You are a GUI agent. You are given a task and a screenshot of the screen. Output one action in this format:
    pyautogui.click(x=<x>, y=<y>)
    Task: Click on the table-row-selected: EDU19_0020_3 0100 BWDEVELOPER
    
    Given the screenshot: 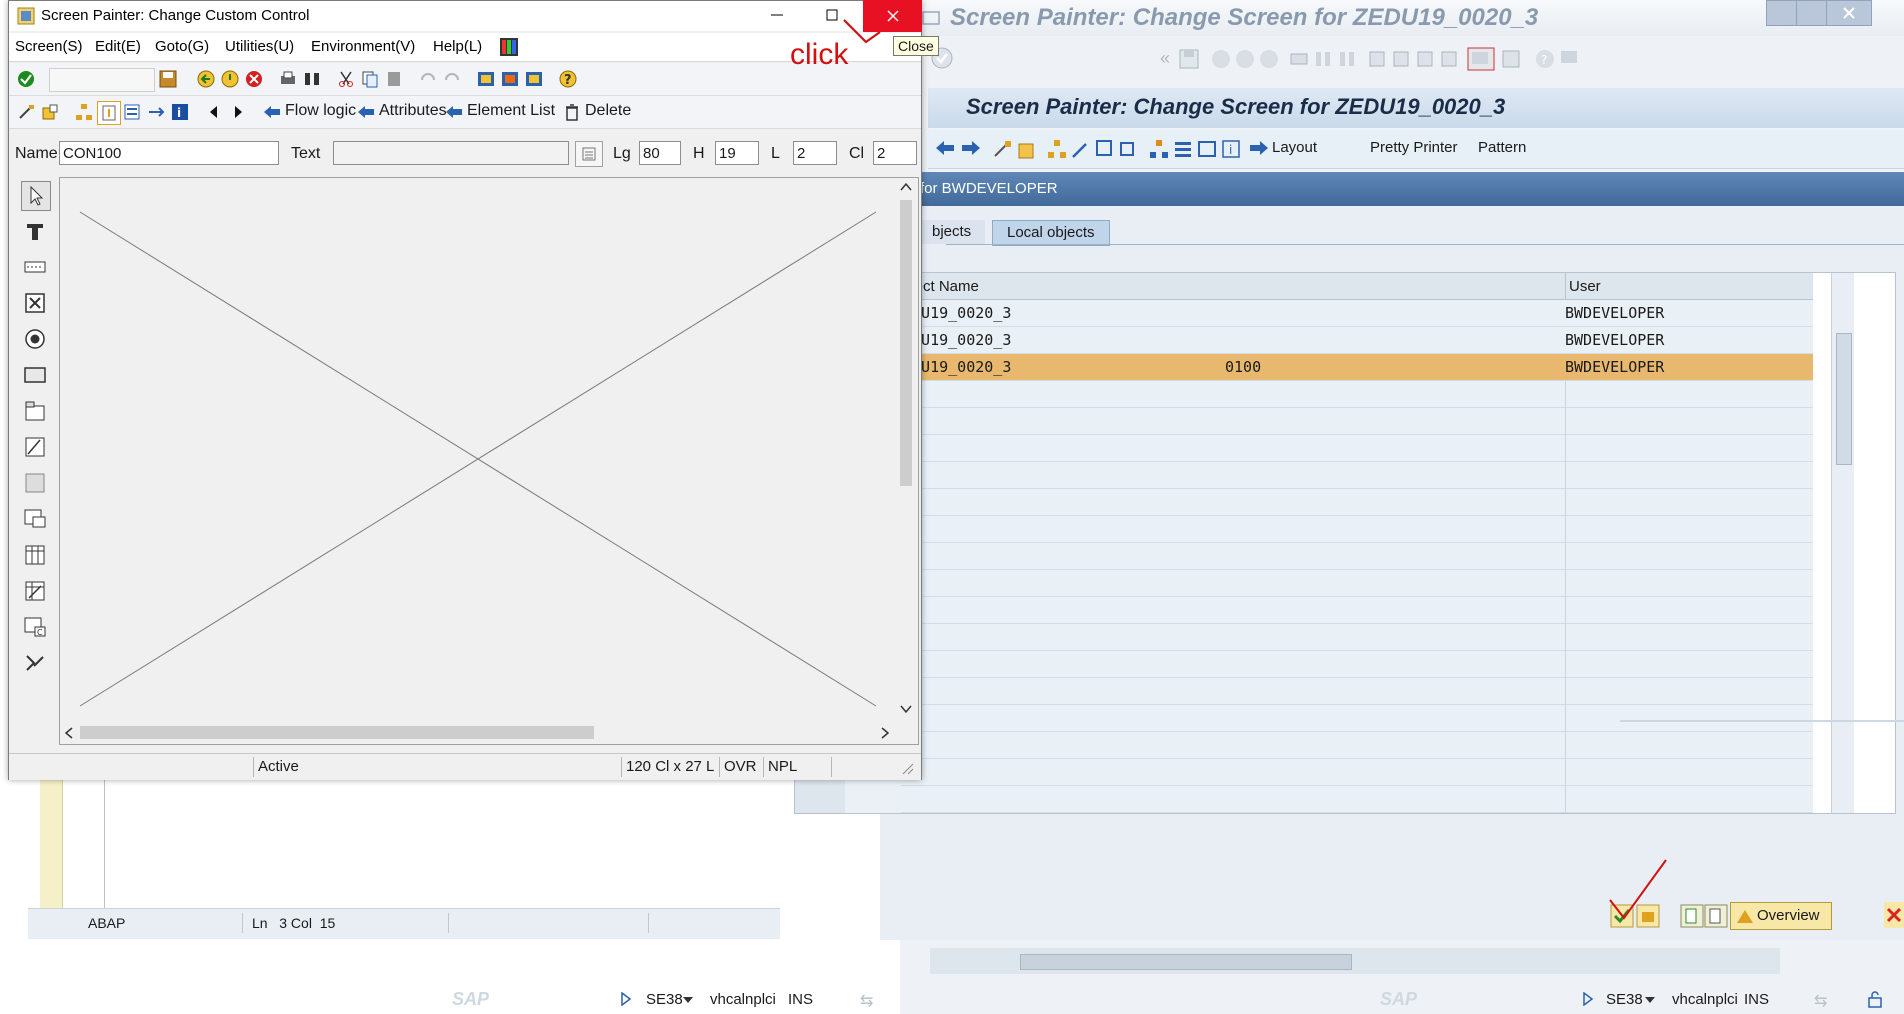 What is the action you would take?
    pyautogui.click(x=1357, y=367)
    